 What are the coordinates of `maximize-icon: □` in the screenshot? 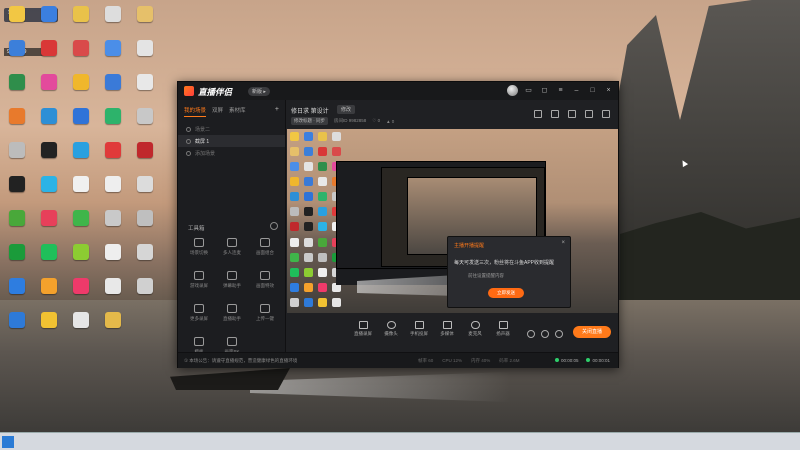 It's located at (592, 90).